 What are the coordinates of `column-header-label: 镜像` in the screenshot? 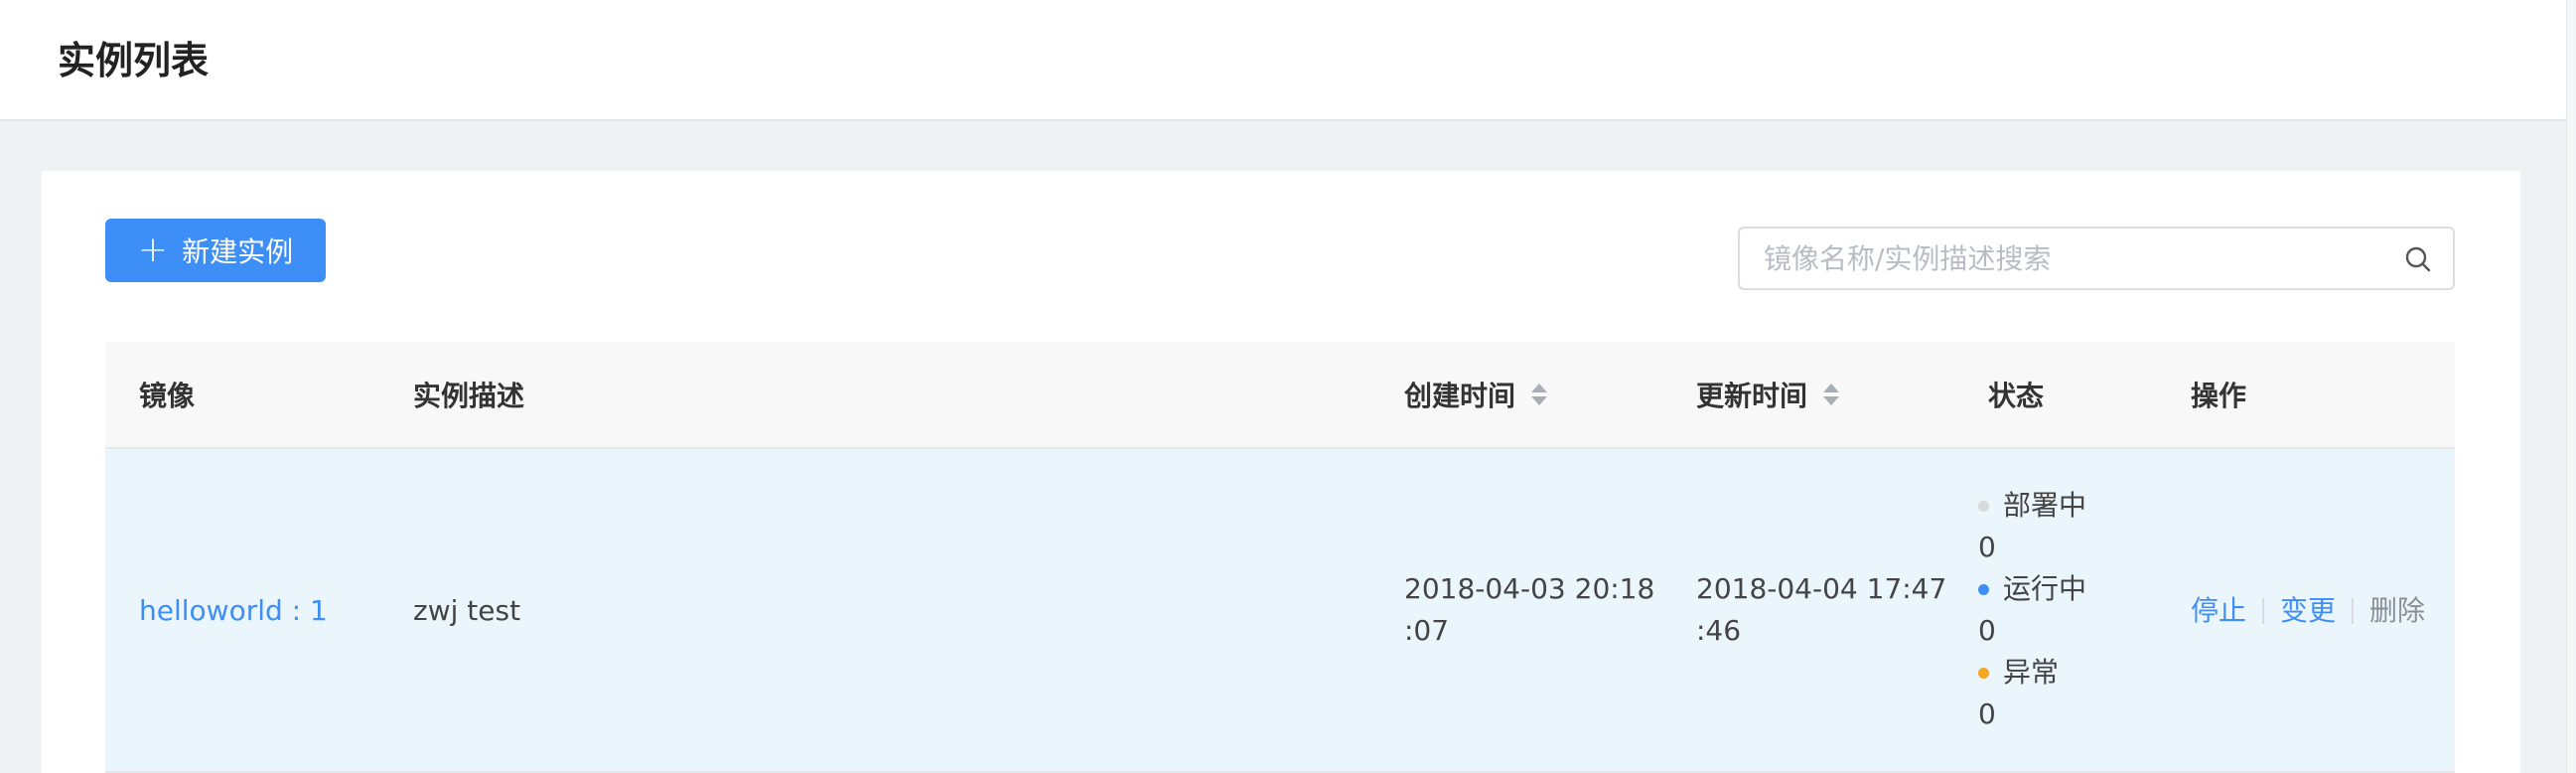 It's located at (168, 396).